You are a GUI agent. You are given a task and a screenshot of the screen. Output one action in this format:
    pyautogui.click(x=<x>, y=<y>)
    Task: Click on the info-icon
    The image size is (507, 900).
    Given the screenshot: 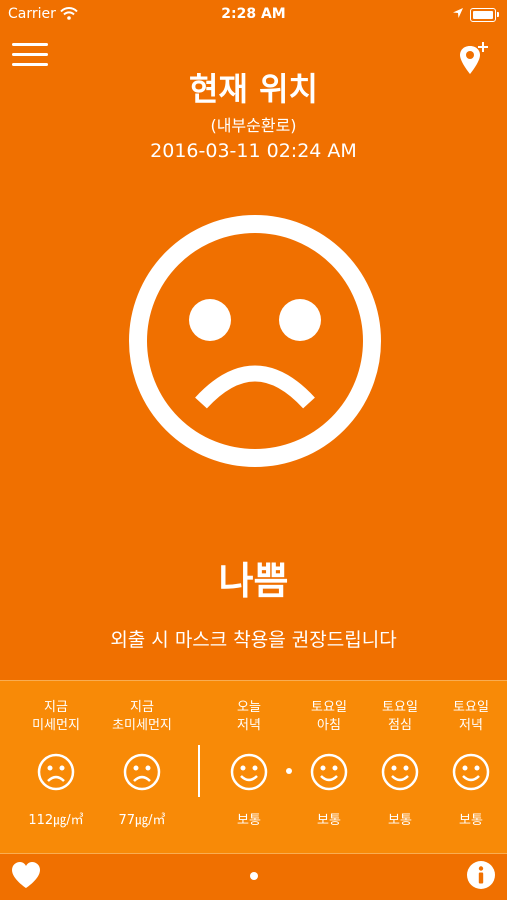 What is the action you would take?
    pyautogui.click(x=481, y=875)
    